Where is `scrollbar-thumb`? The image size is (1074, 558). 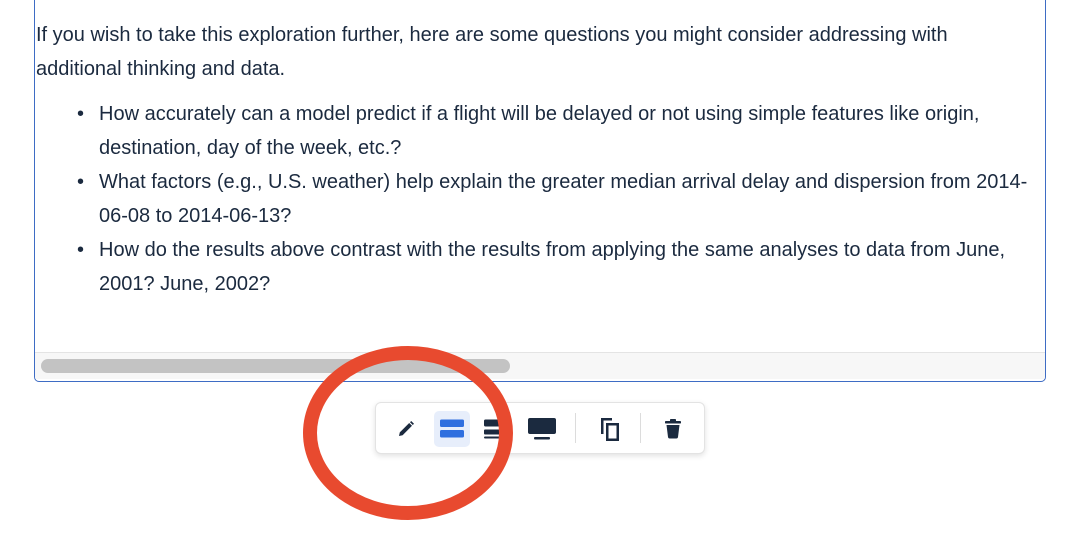 scrollbar-thumb is located at coordinates (275, 366).